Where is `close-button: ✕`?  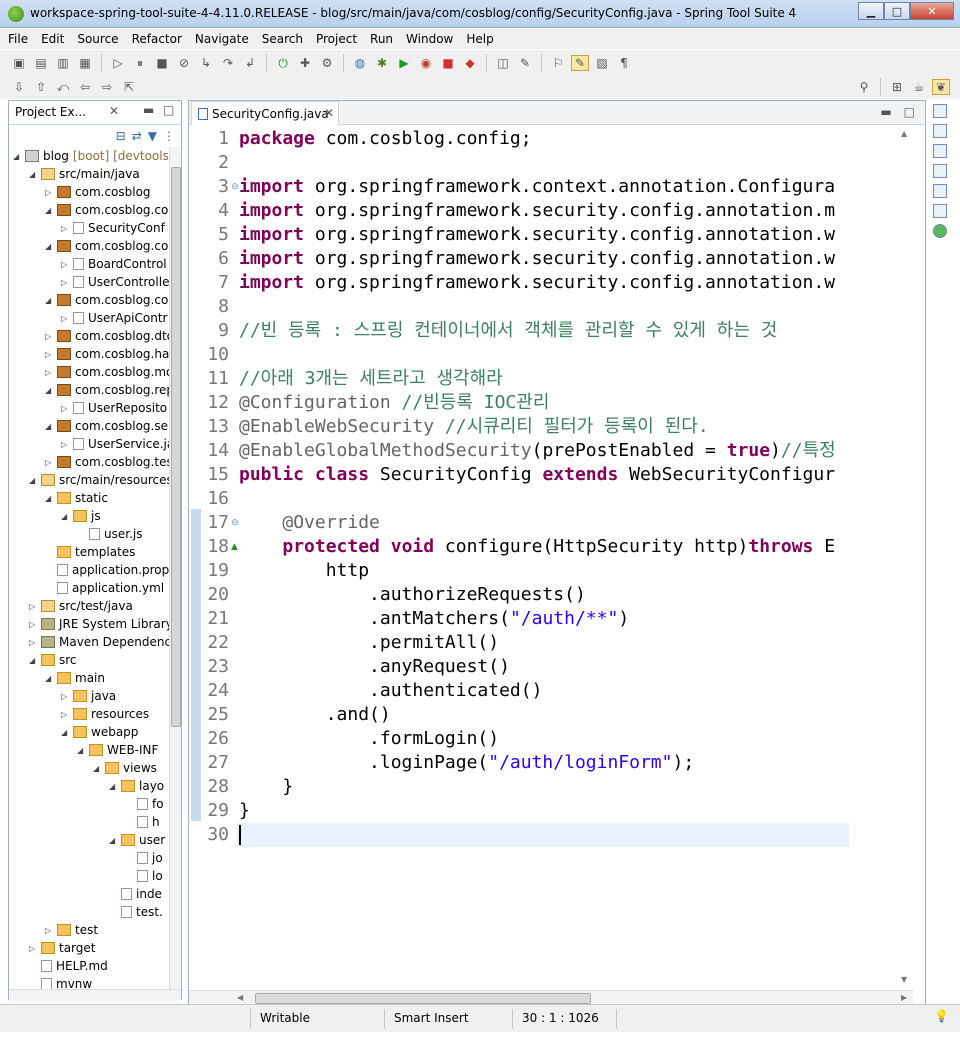 close-button: ✕ is located at coordinates (932, 11).